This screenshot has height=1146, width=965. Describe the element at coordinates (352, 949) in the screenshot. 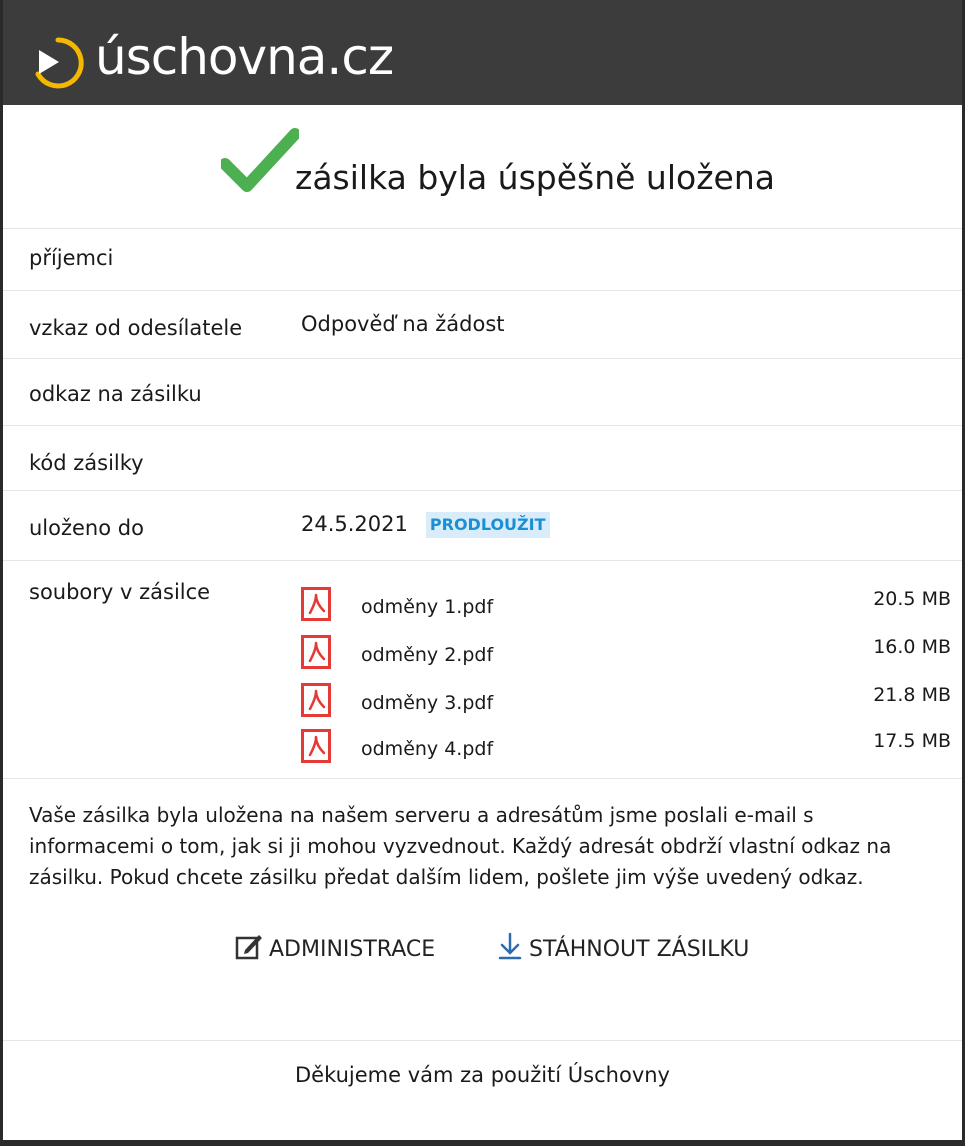

I see `administration-label: ADMINISTRACE` at that location.